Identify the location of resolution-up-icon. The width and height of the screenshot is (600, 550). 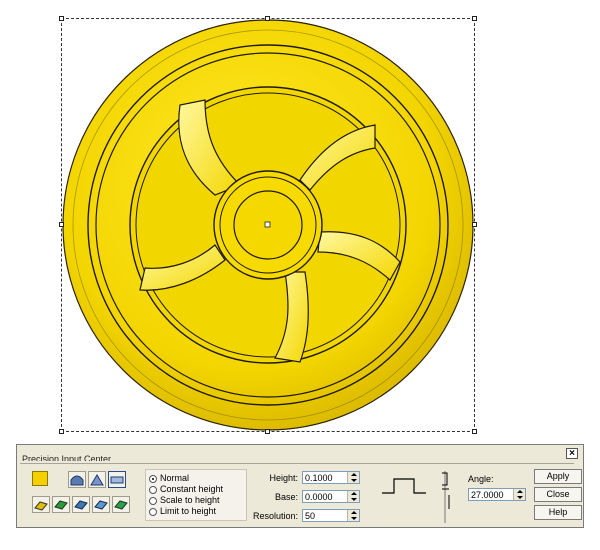
(353, 512).